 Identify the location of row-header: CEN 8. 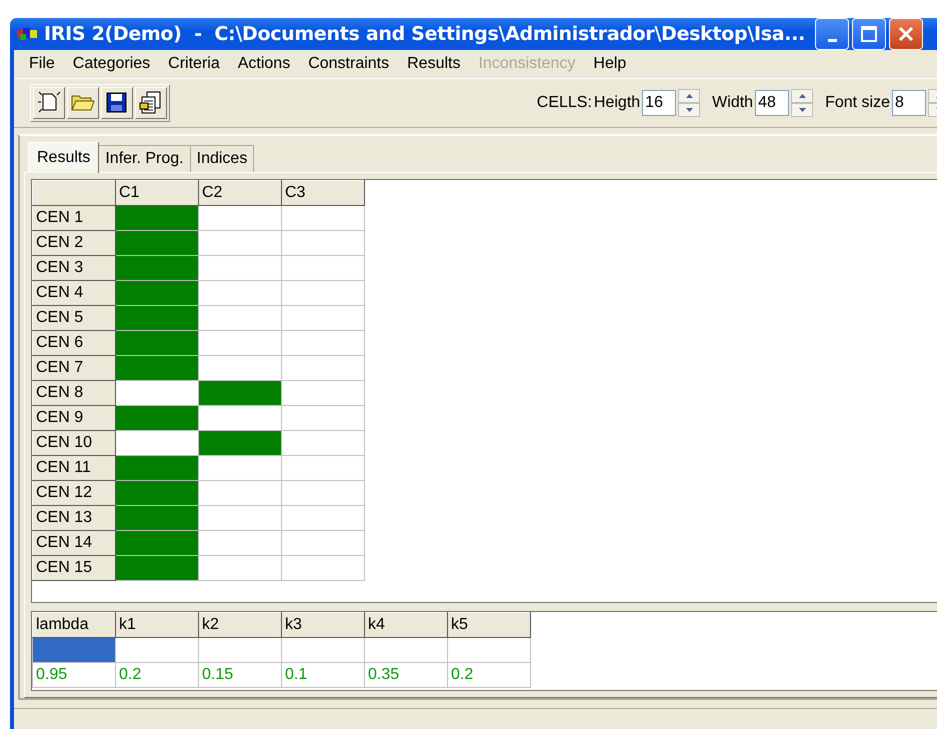
(74, 393).